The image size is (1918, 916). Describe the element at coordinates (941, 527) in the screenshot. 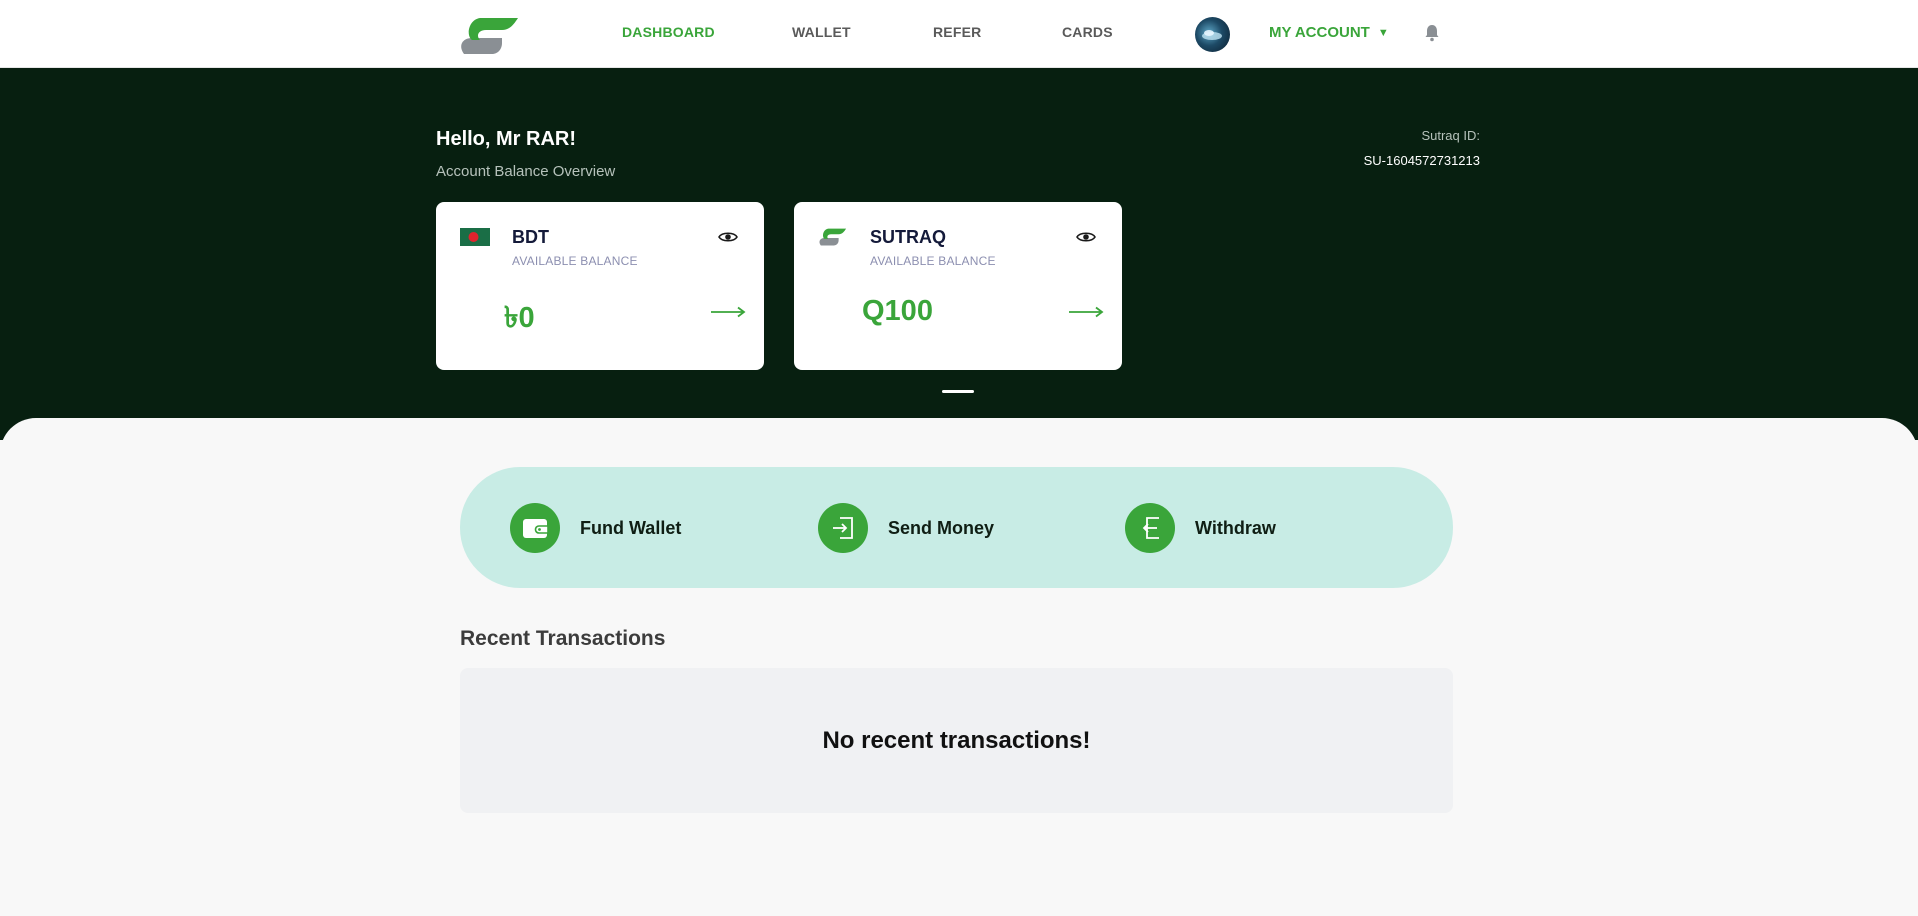

I see `send-money-label: Send Money` at that location.